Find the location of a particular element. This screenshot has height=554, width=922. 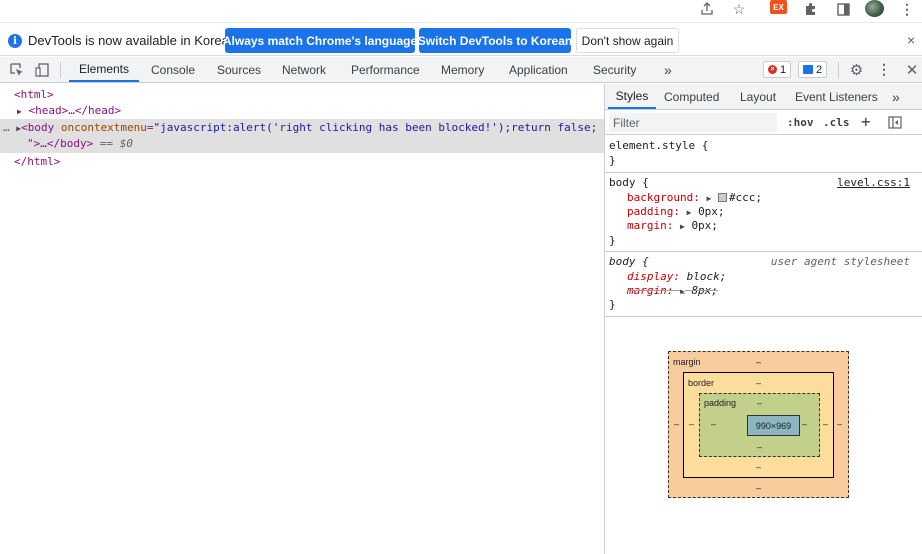

message-count-badge: 2 is located at coordinates (813, 69).